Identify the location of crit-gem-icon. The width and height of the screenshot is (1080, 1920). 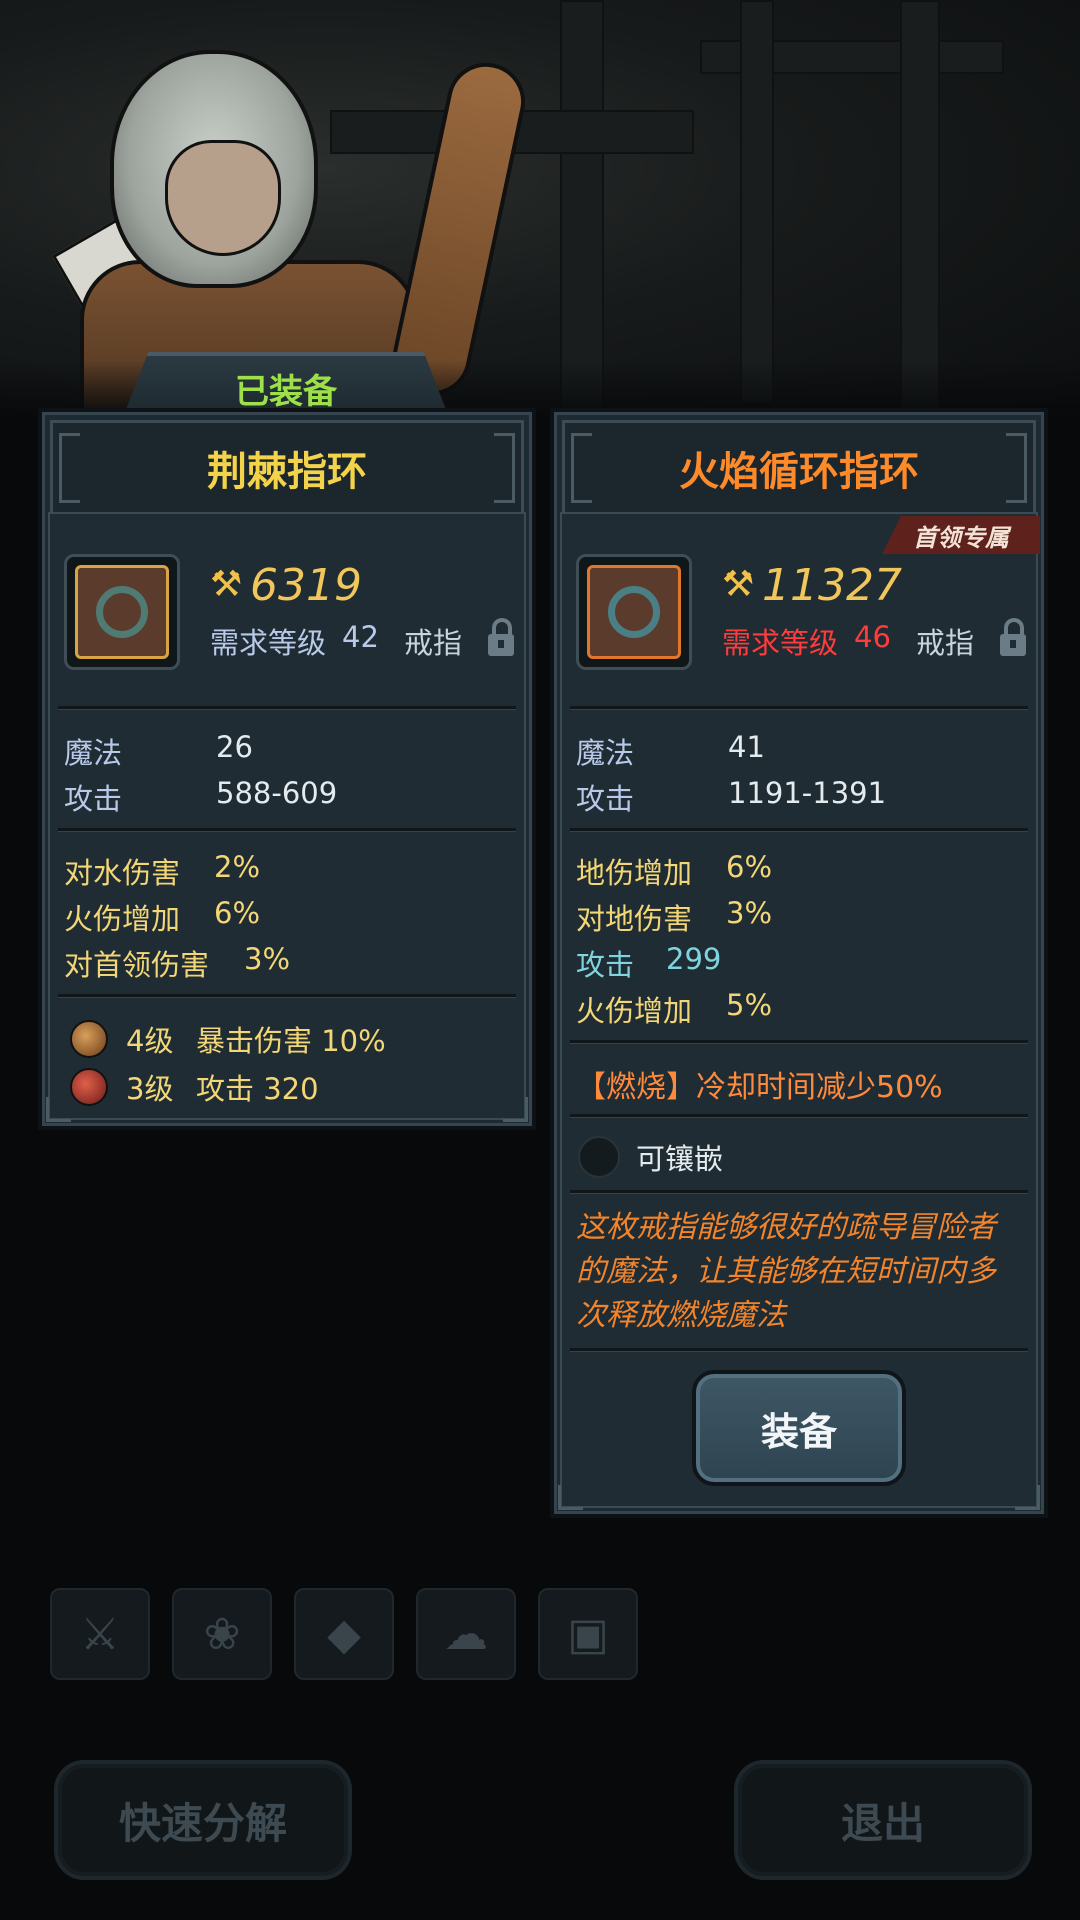
(89, 1039).